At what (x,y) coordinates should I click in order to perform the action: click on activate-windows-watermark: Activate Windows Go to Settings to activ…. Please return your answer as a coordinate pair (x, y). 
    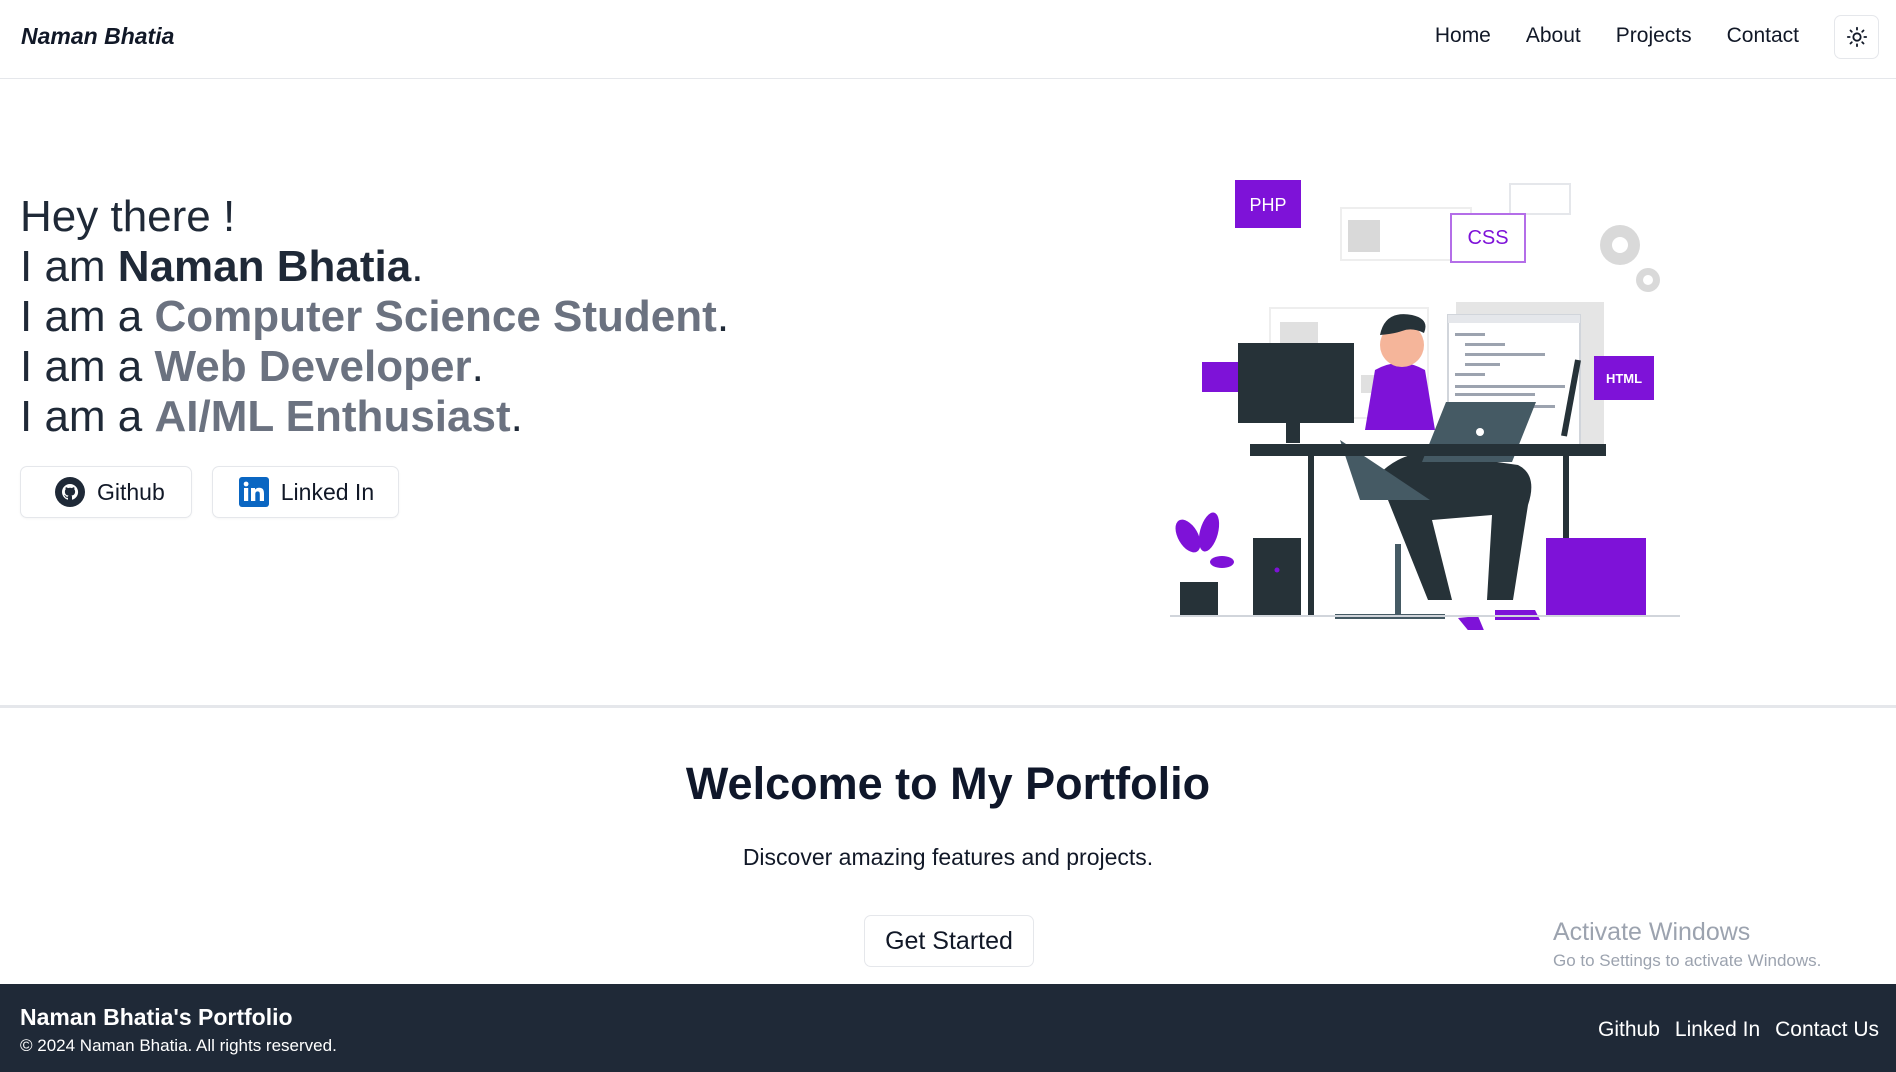
    Looking at the image, I should click on (1687, 944).